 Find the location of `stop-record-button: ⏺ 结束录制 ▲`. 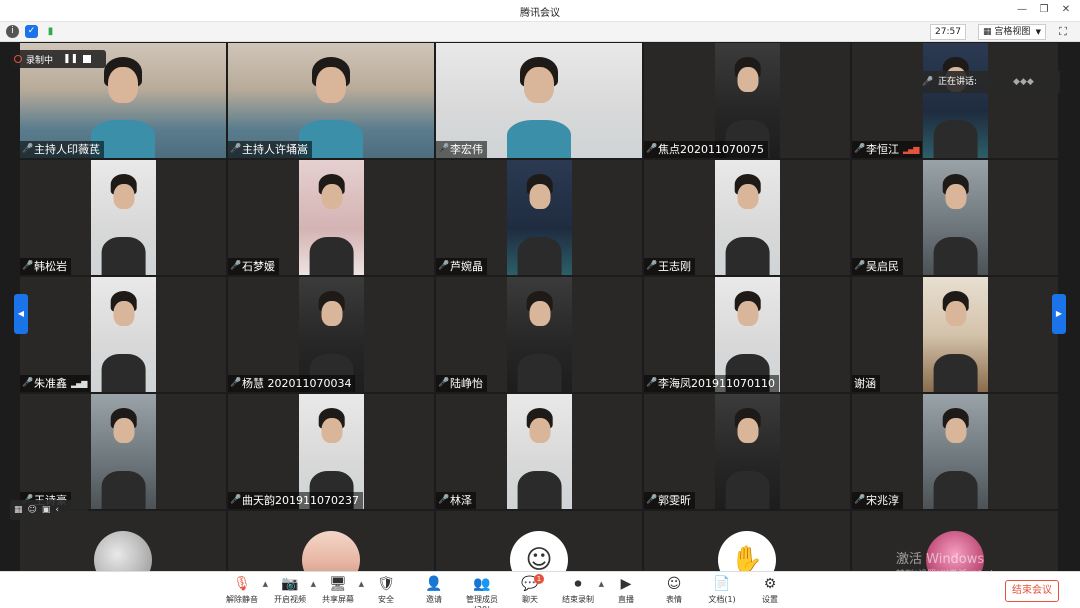

stop-record-button: ⏺ 结束录制 ▲ is located at coordinates (579, 591).